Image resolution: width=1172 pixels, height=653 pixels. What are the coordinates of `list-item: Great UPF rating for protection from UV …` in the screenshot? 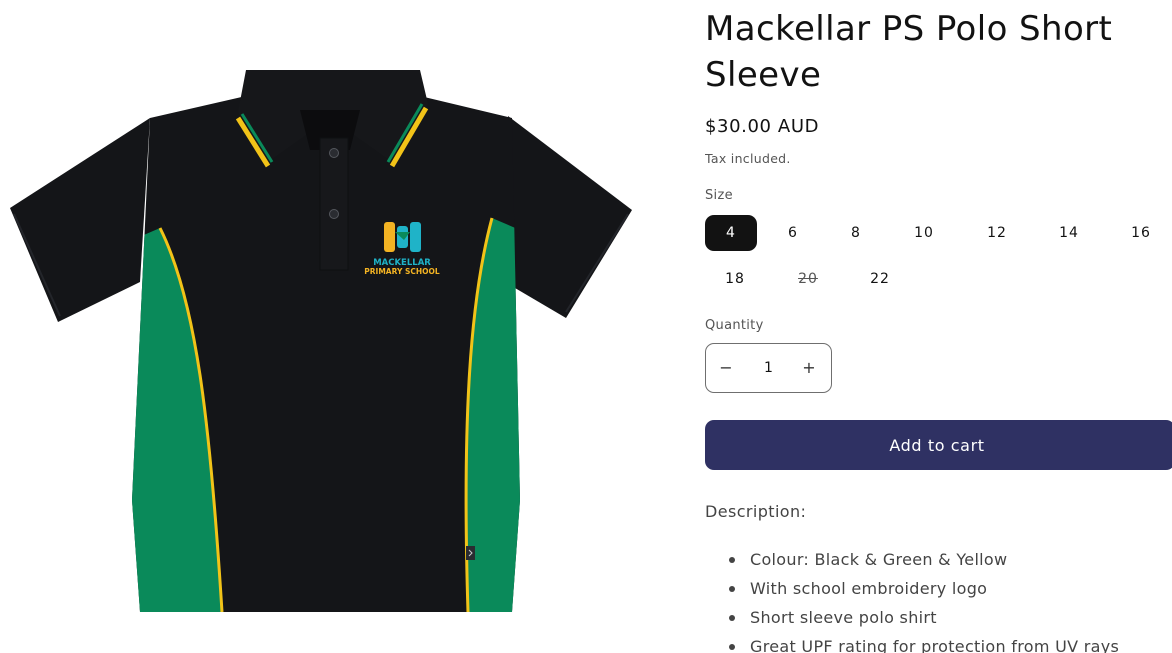 It's located at (912, 642).